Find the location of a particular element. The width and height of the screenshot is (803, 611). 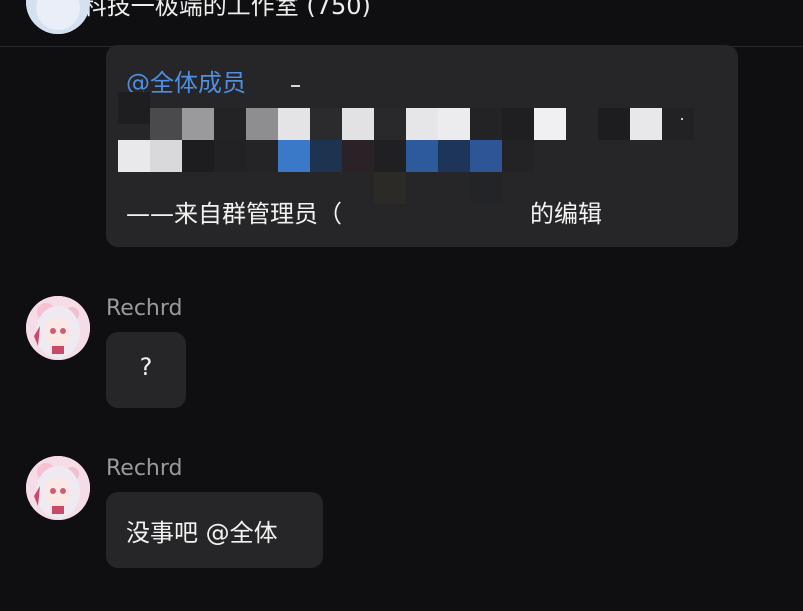

message-bubble: ? is located at coordinates (146, 370).